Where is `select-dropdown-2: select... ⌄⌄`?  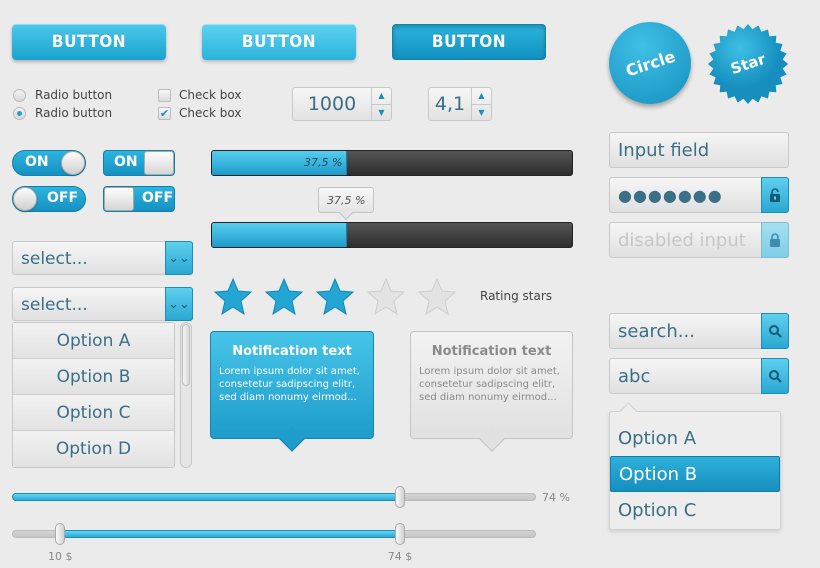
select-dropdown-2: select... ⌄⌄ is located at coordinates (102, 304).